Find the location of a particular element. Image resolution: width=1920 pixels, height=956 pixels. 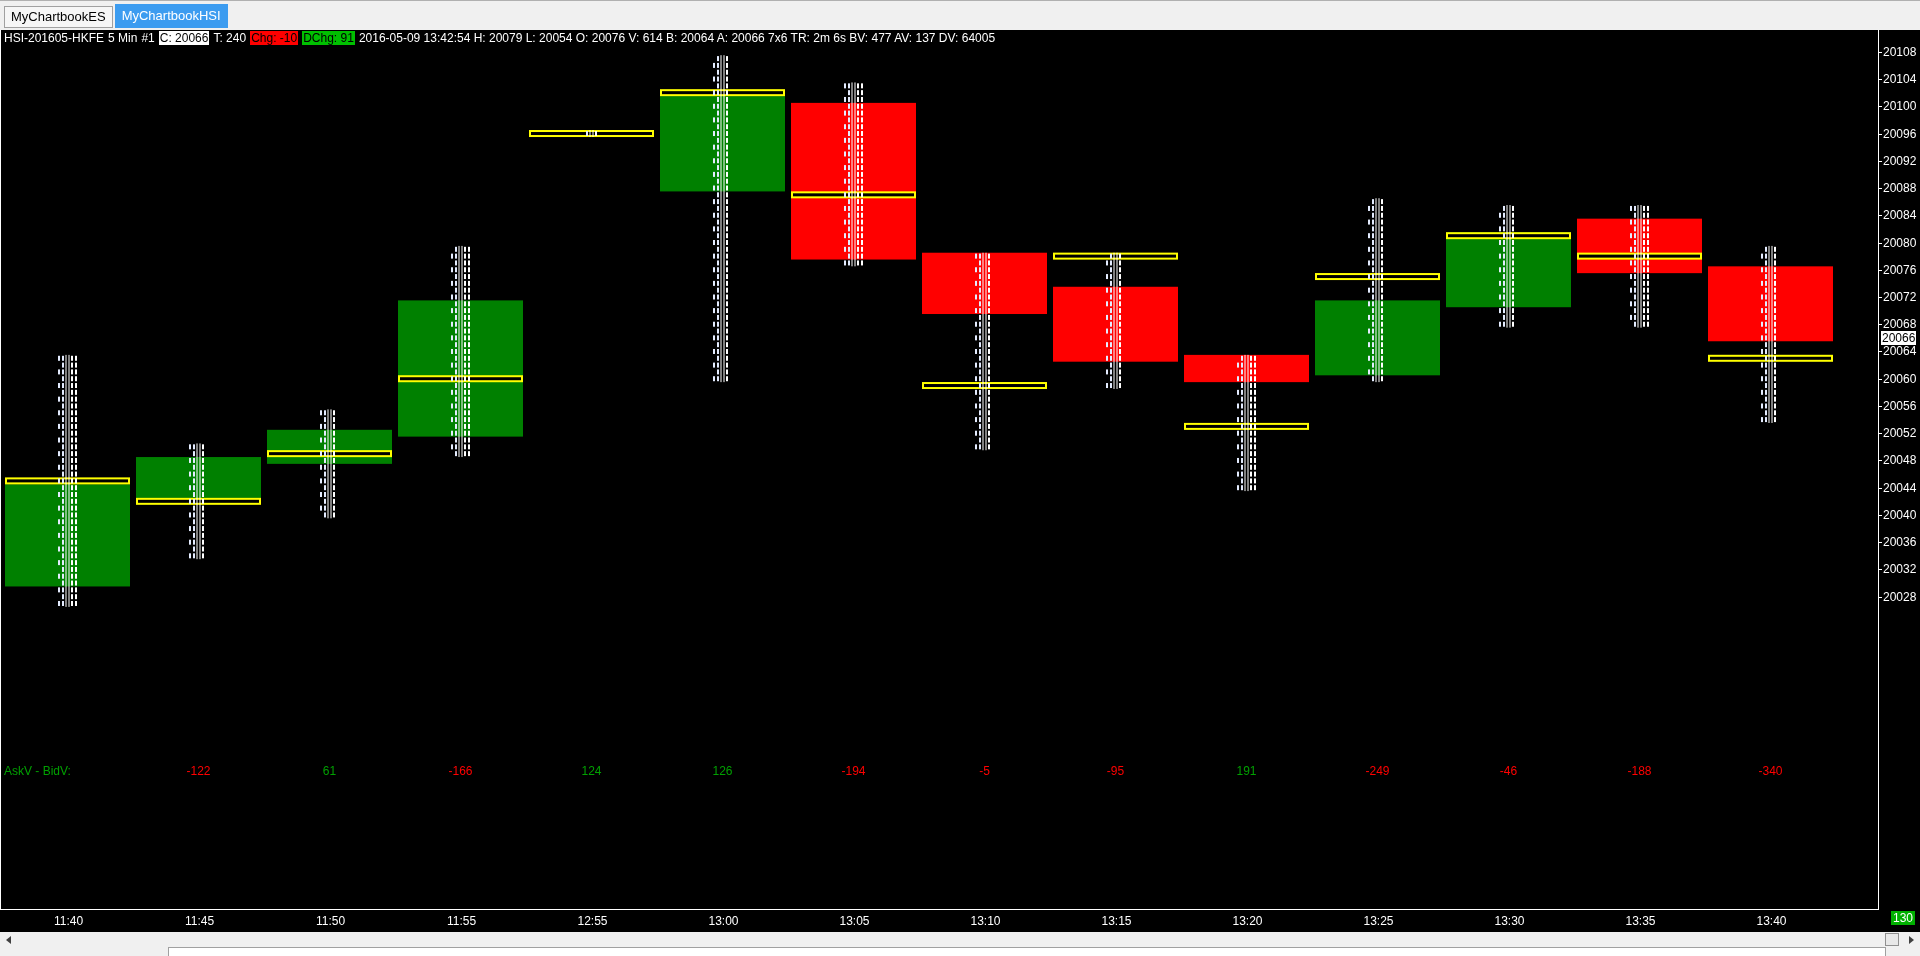

delta-value: -188 is located at coordinates (1639, 771).